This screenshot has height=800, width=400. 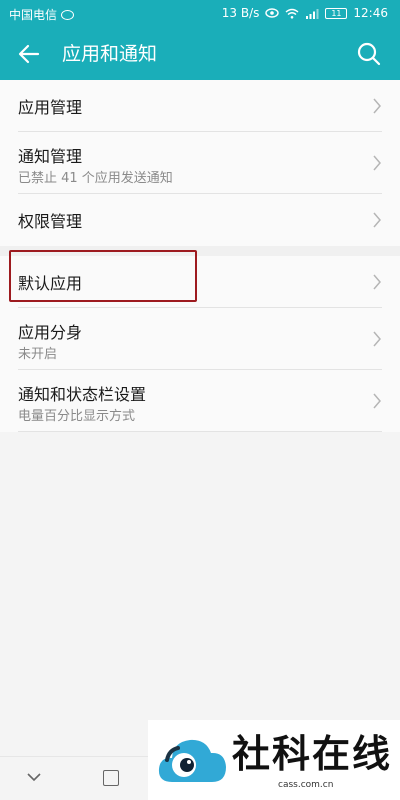 What do you see at coordinates (68, 14) in the screenshot?
I see `wechat-icon` at bounding box center [68, 14].